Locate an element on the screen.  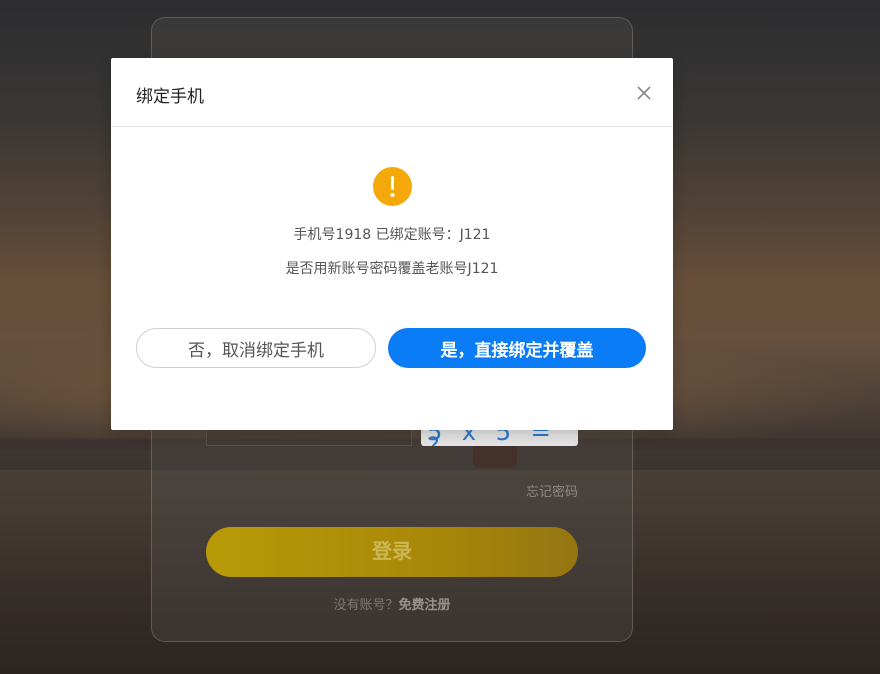
bound-account-message: 手机号1918 已绑定账号：J121 is located at coordinates (392, 235).